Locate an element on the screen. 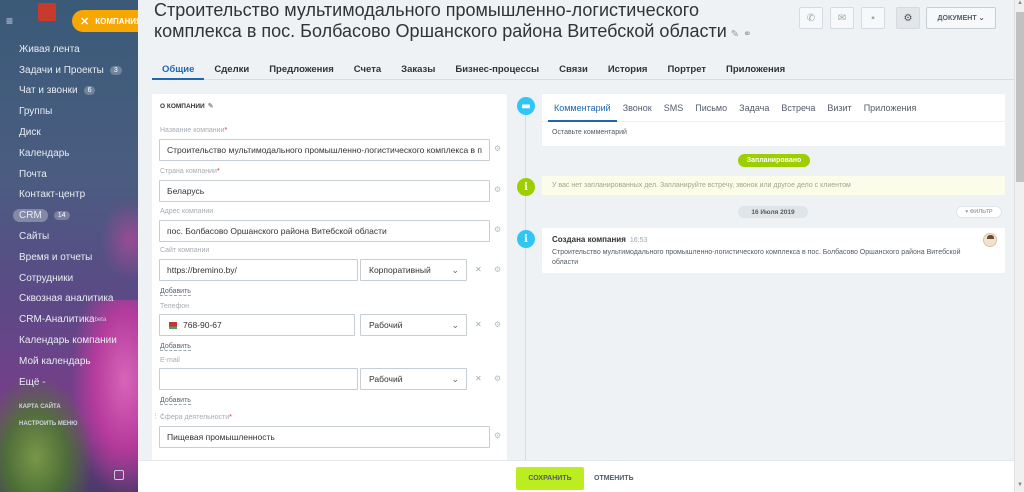  sidebar-item: CRM 14 is located at coordinates (69, 215).